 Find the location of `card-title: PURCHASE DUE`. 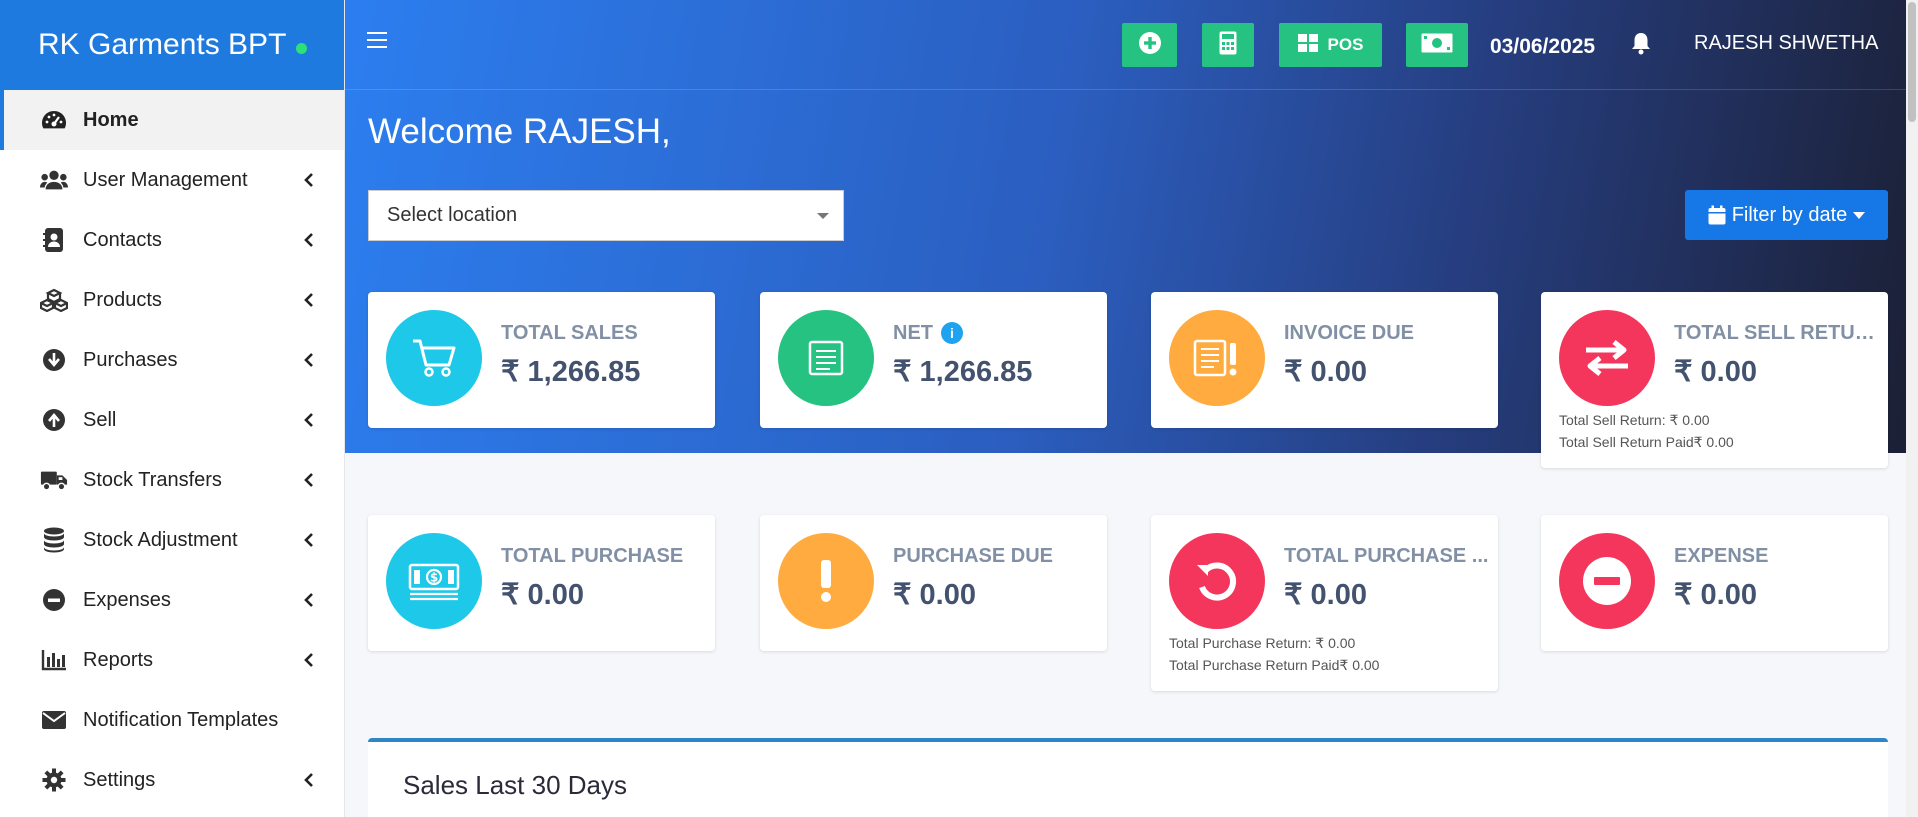

card-title: PURCHASE DUE is located at coordinates (973, 556).